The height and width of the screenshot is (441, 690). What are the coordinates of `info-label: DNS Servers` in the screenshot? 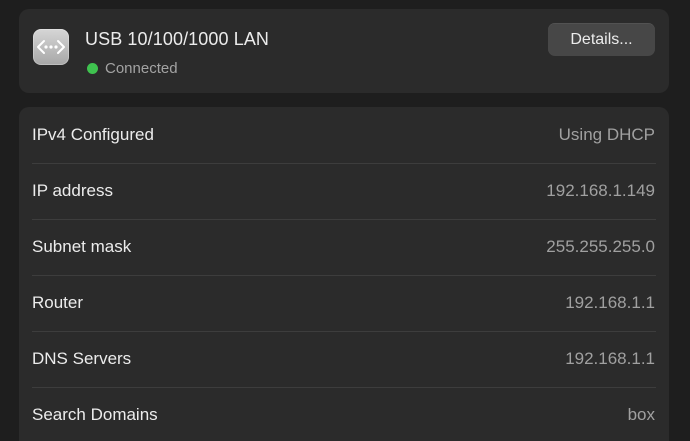 It's located at (82, 358).